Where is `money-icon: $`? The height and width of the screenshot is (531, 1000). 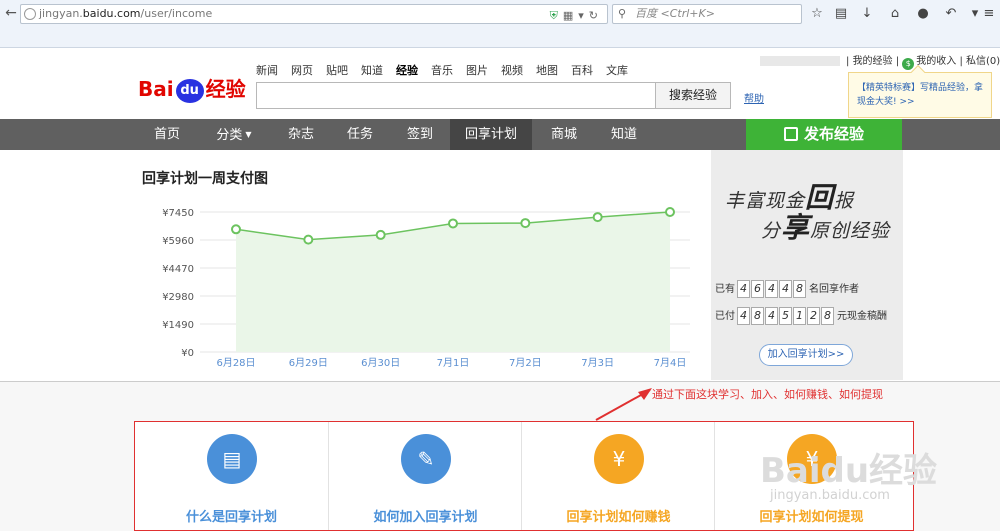
money-icon: $ is located at coordinates (908, 64).